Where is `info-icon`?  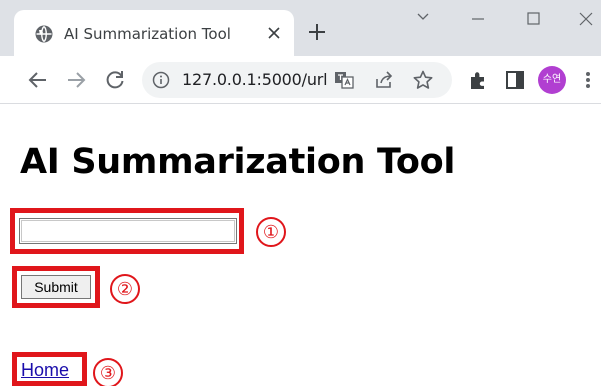 info-icon is located at coordinates (161, 80).